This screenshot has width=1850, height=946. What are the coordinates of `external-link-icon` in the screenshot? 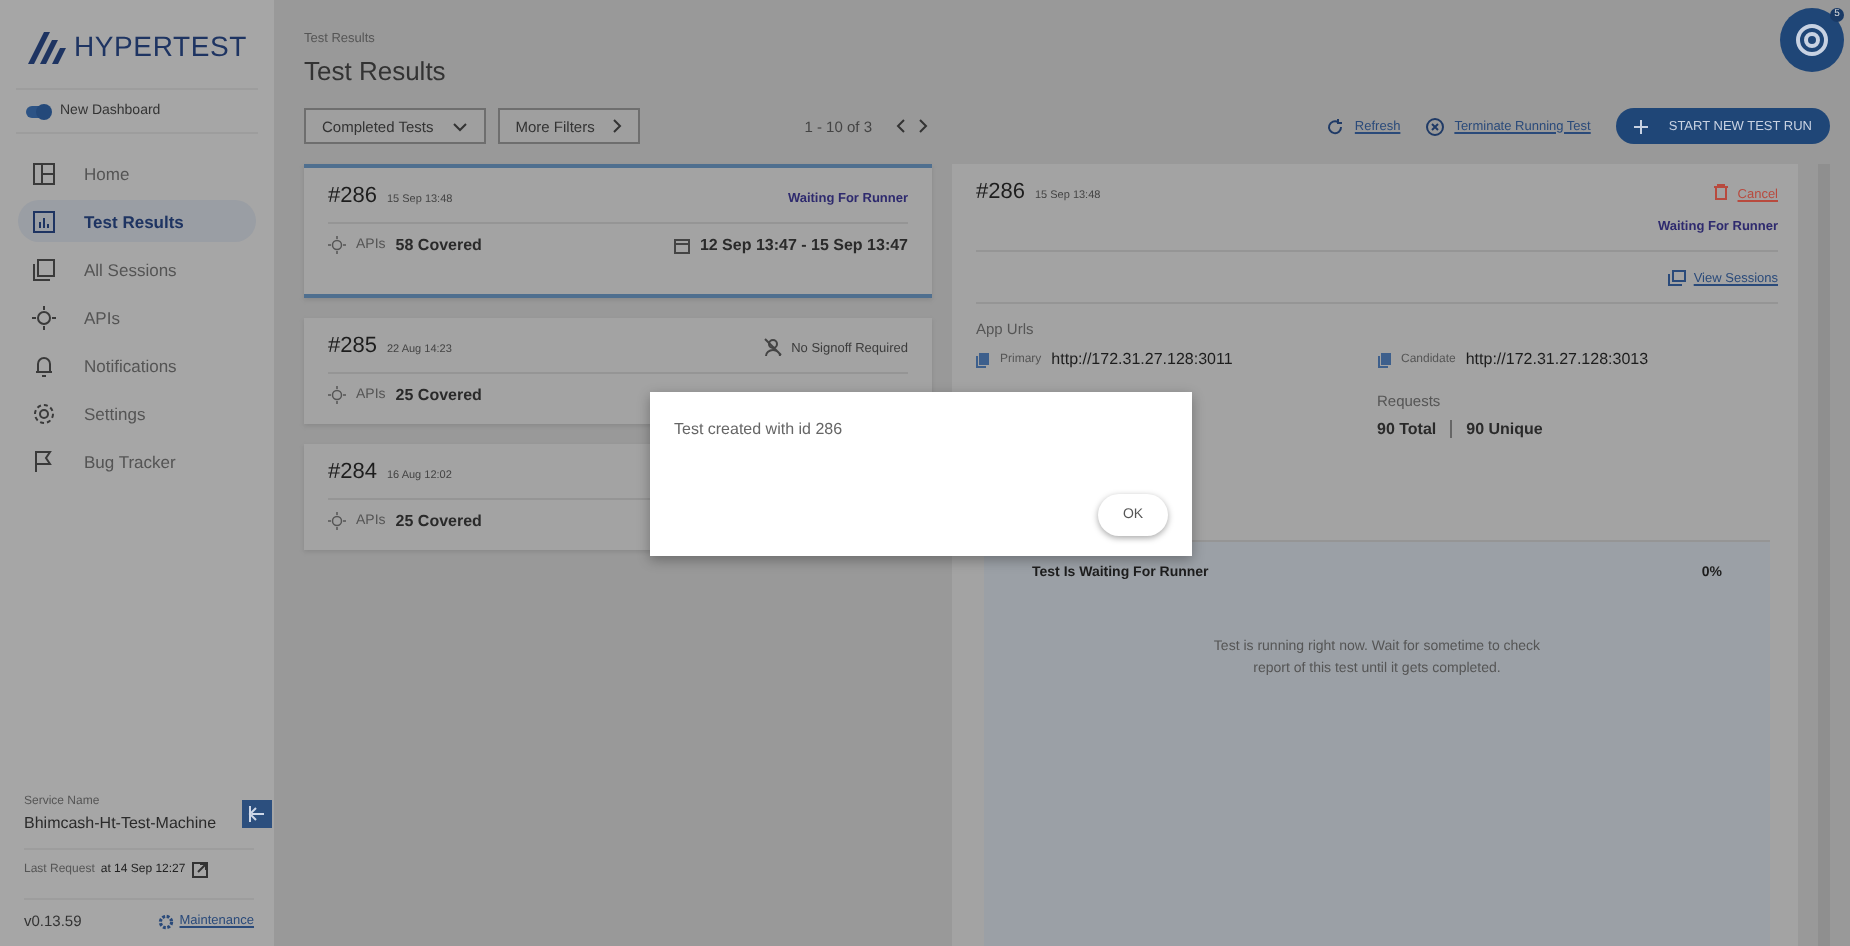 It's located at (199, 870).